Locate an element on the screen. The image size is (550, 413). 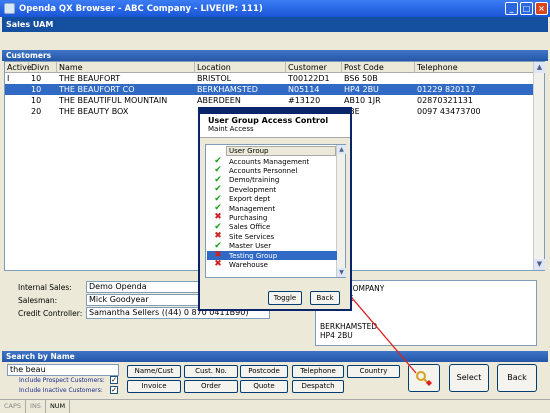
user-group-item: ✖ Site Services is located at coordinates (272, 236).